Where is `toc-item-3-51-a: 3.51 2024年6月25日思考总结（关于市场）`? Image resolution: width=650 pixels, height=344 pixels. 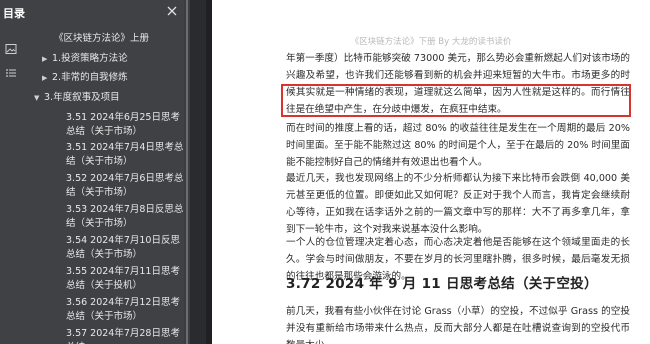 toc-item-3-51-a: 3.51 2024年6月25日思考总结（关于市场） is located at coordinates (125, 125).